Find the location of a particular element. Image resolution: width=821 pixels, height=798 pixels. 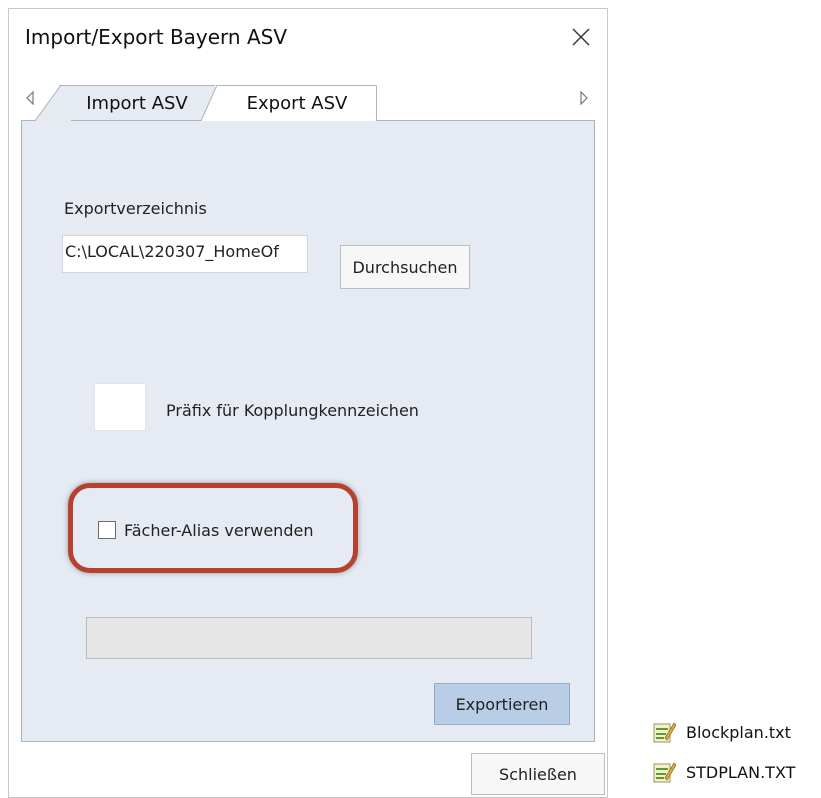

desktop-file-name: Blockplan.txt is located at coordinates (738, 732).